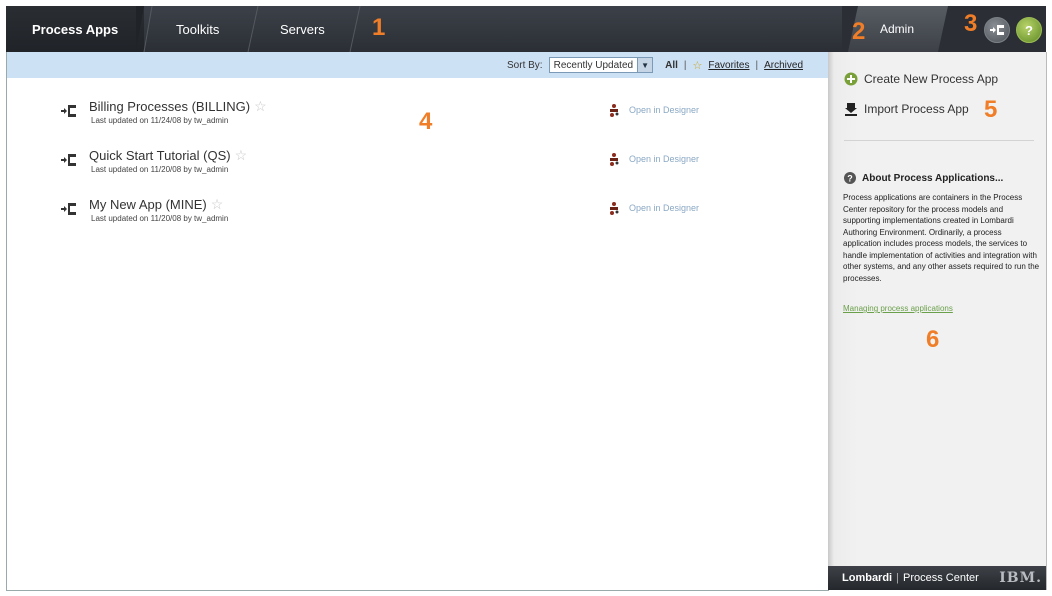  I want to click on app-name: Billing Processes (BILLING) ☆, so click(178, 106).